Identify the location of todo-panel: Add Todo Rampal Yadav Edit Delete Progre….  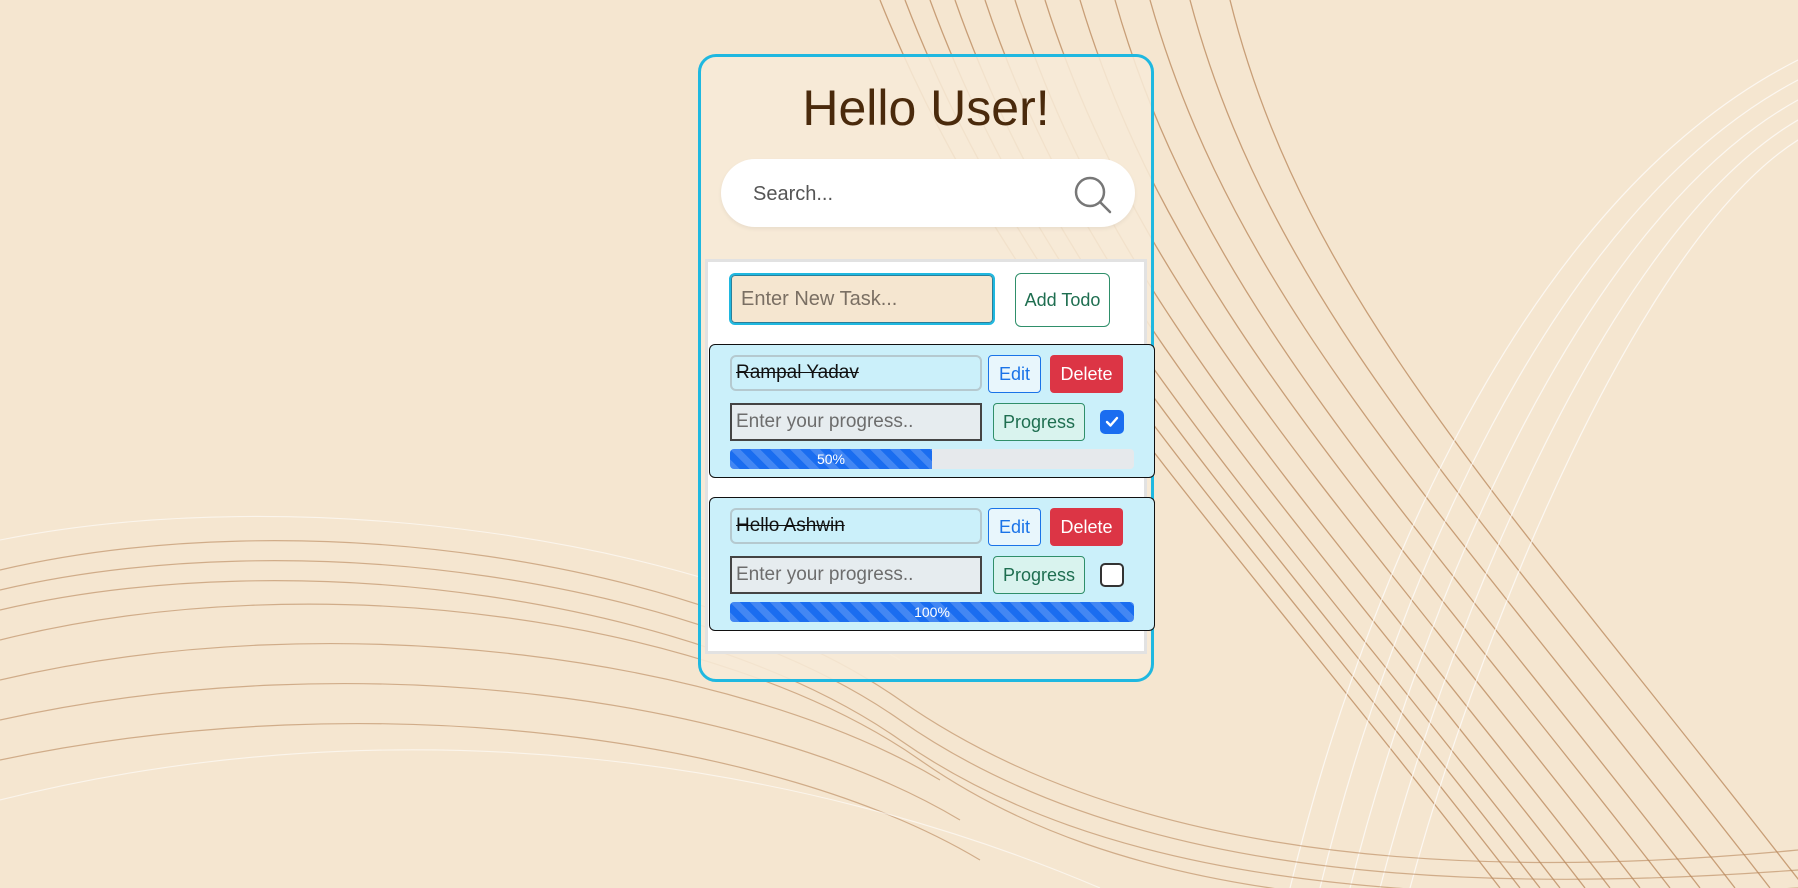
(930, 456).